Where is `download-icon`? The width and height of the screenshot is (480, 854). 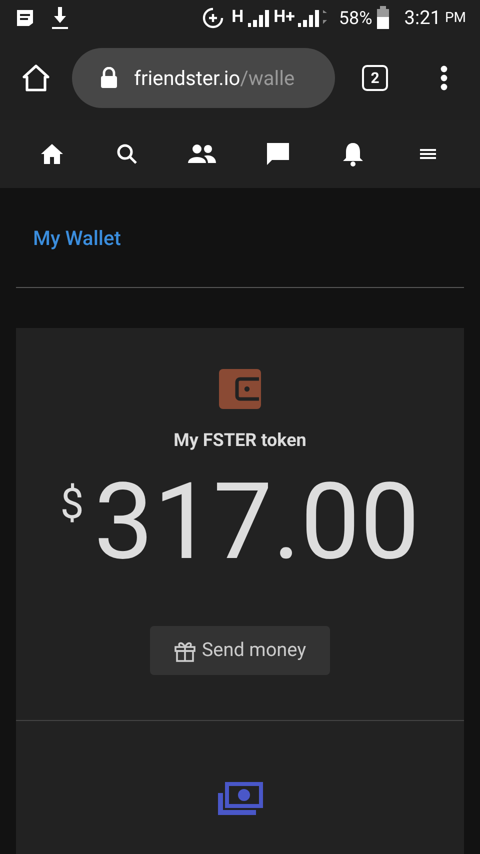 download-icon is located at coordinates (60, 18).